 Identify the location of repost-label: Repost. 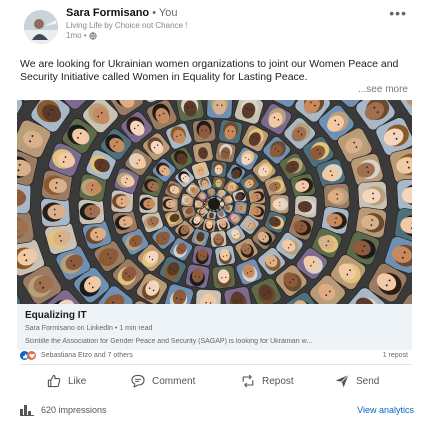
(278, 381).